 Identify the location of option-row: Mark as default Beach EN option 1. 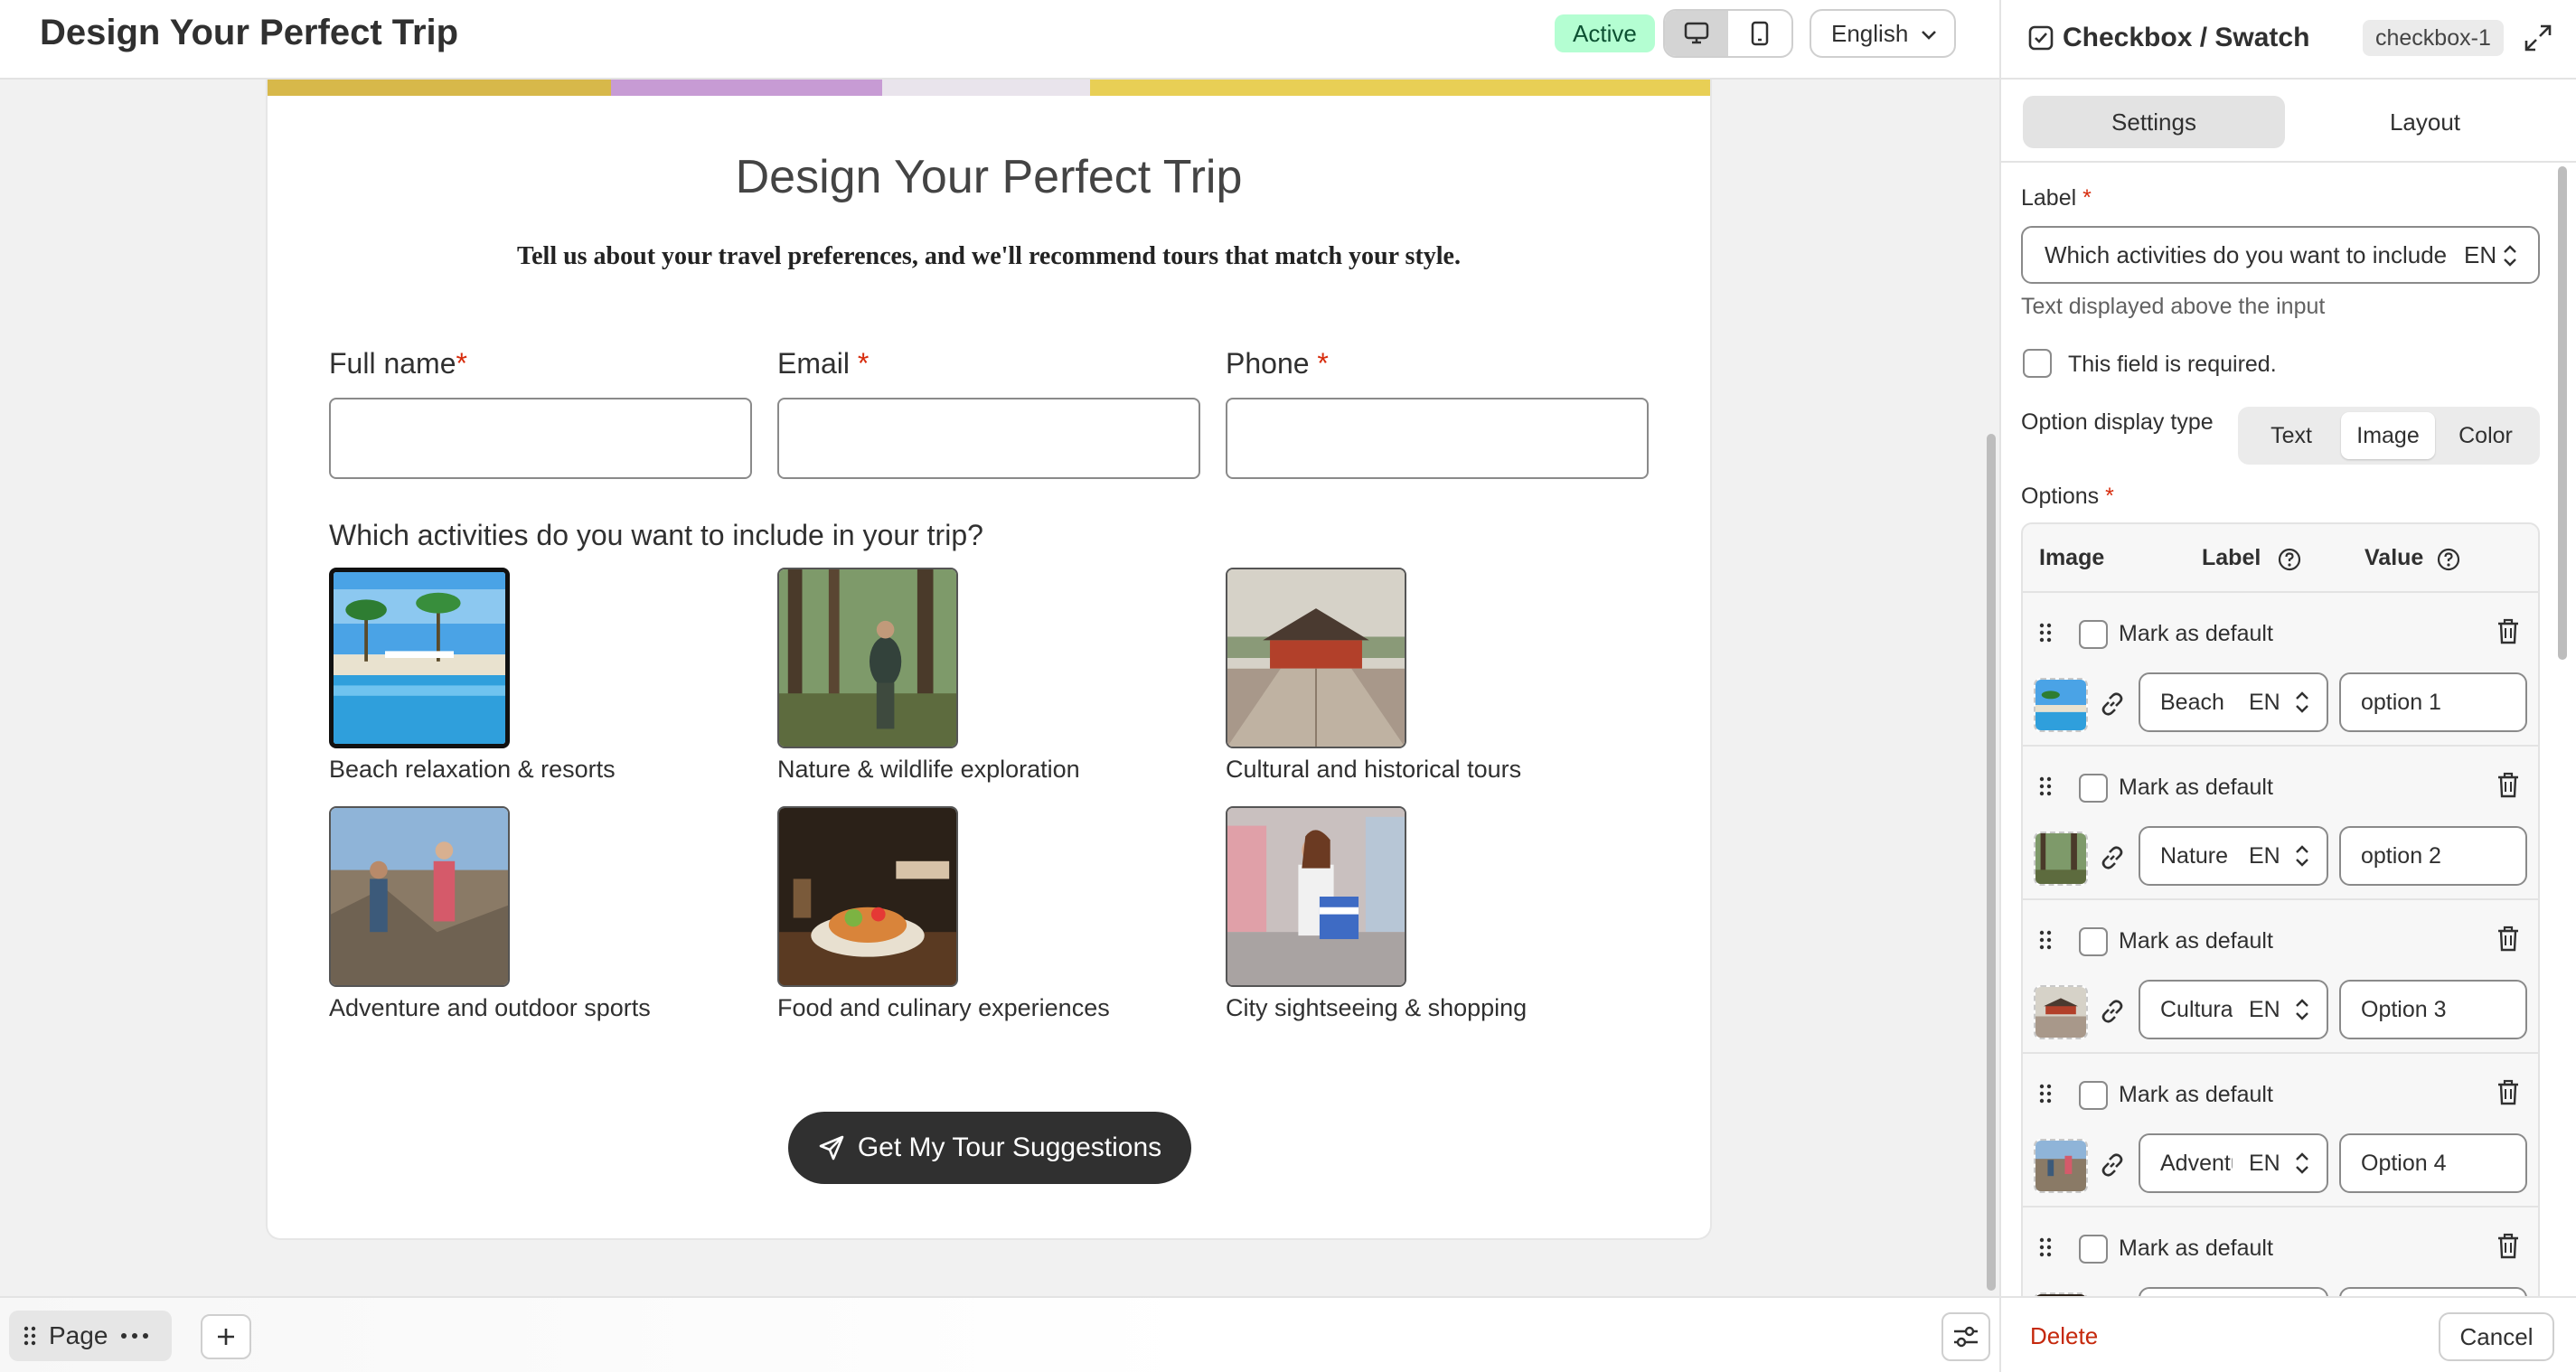
(2280, 670).